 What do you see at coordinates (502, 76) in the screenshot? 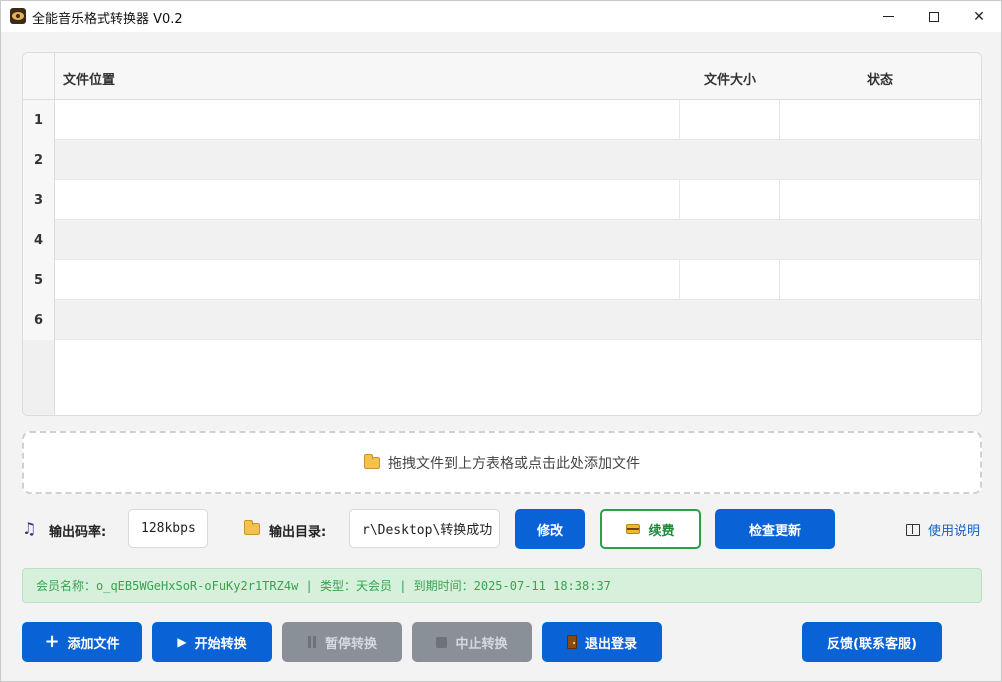
I see `table-header: 文件位置 文件大小 状态` at bounding box center [502, 76].